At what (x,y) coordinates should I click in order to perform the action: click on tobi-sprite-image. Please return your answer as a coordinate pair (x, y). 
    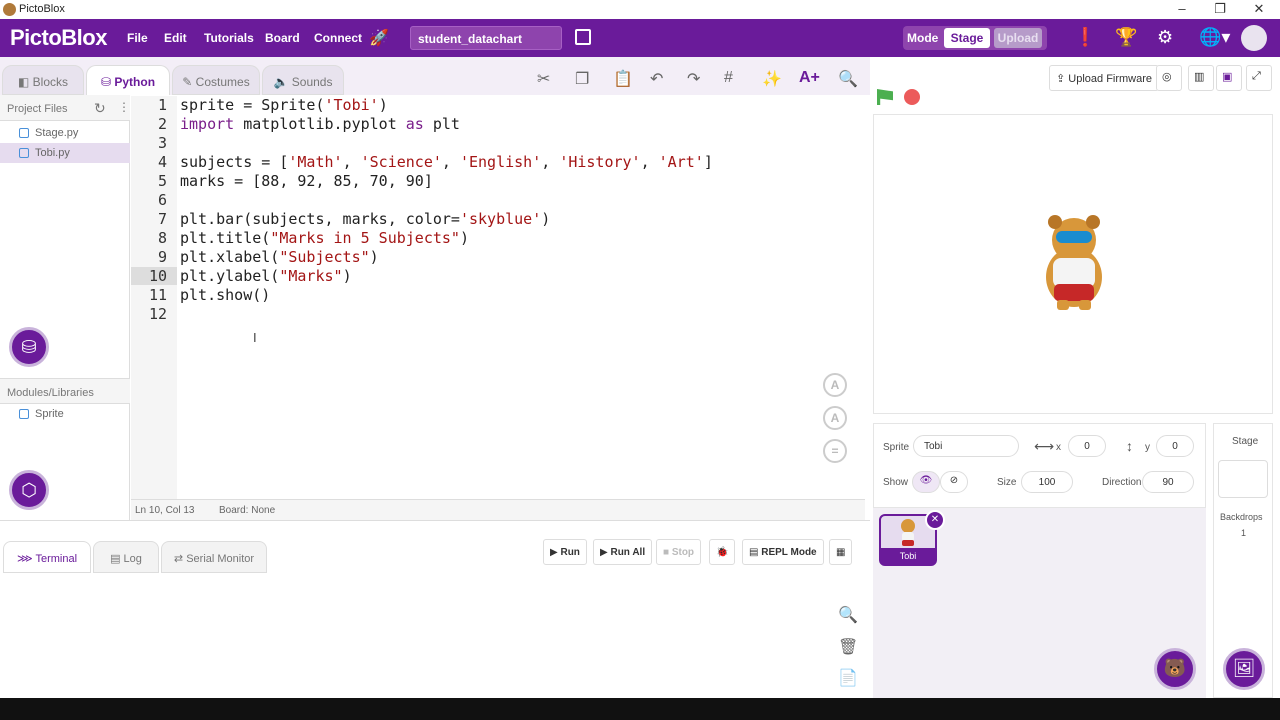
    Looking at the image, I should click on (1074, 265).